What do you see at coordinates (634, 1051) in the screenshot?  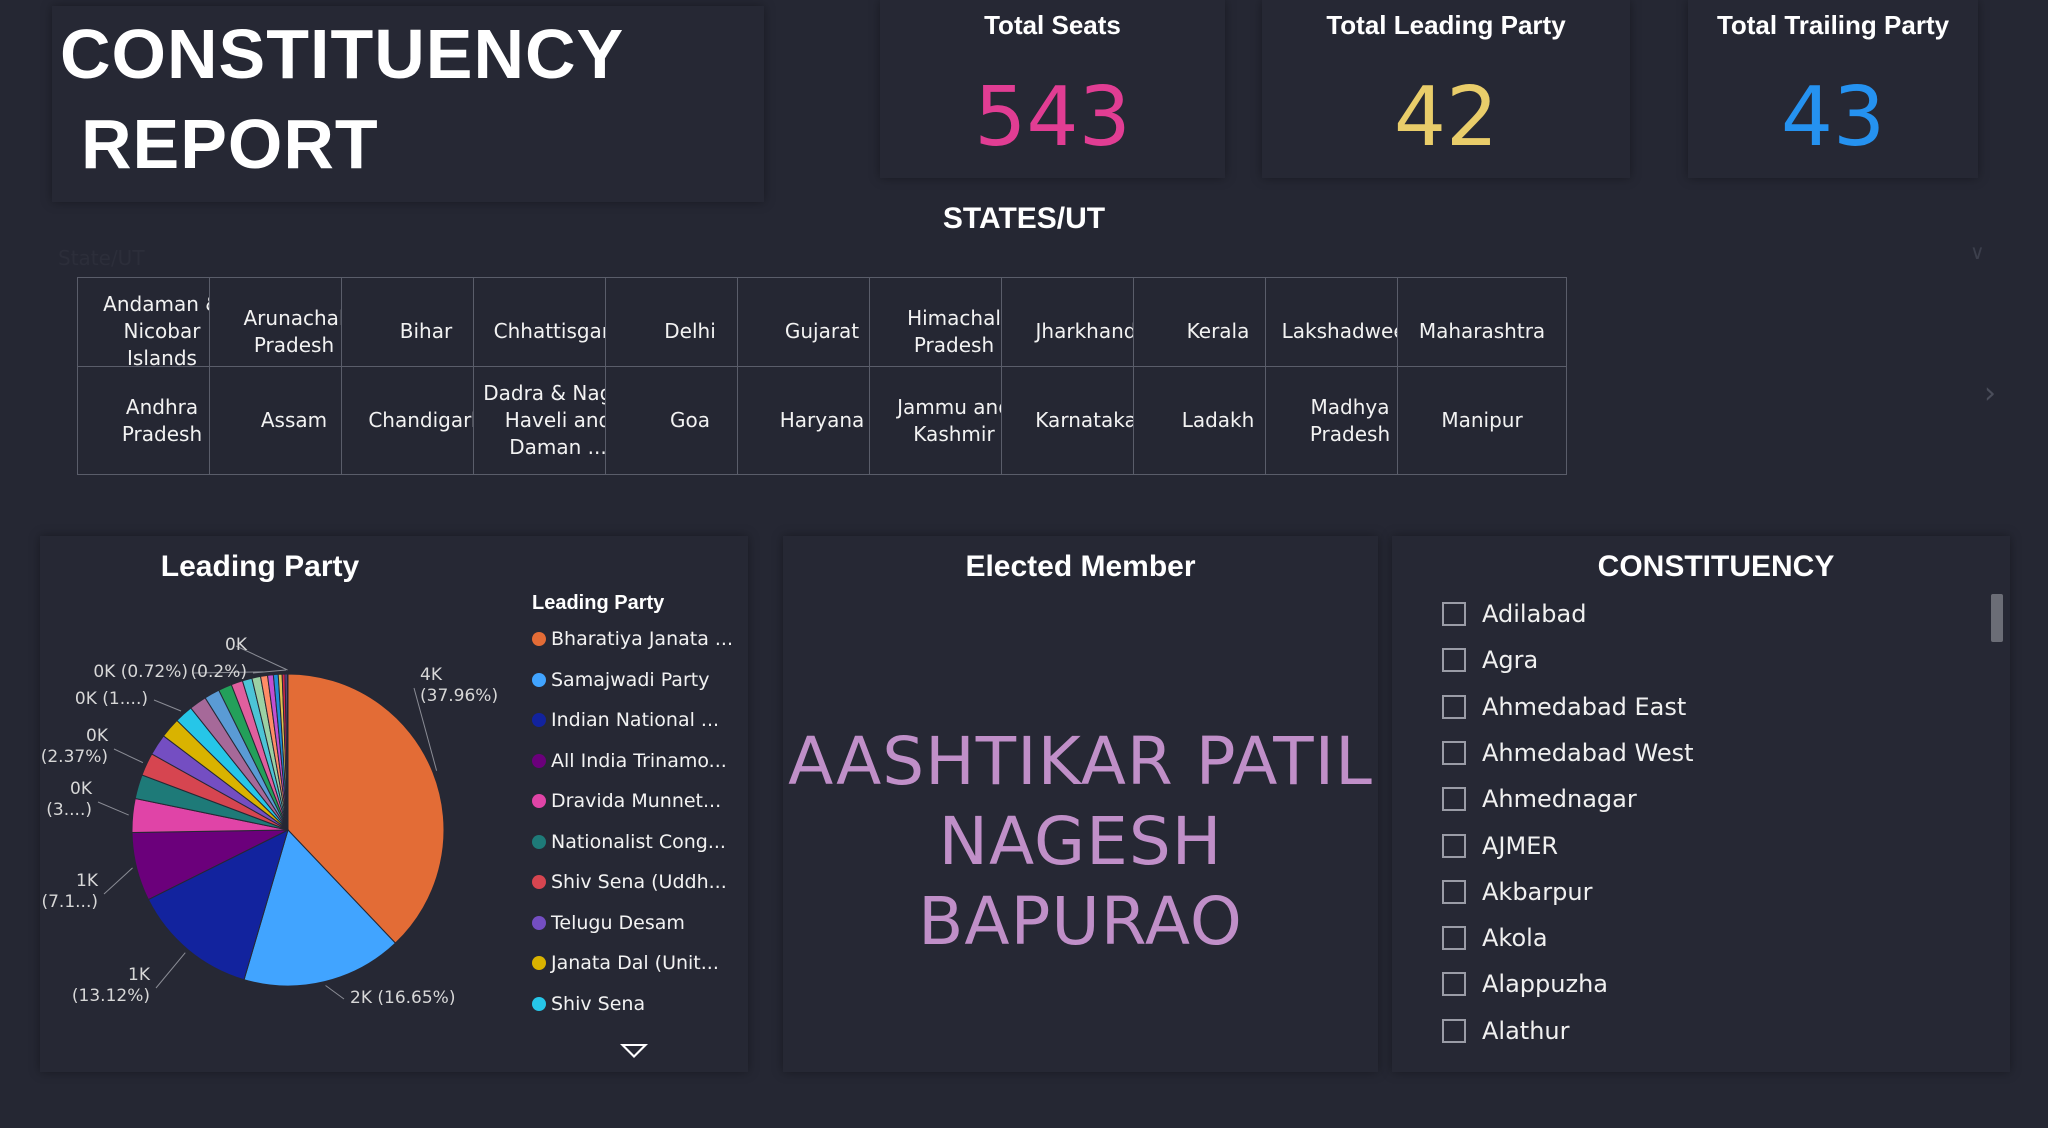 I see `legend-scroll-down-icon` at bounding box center [634, 1051].